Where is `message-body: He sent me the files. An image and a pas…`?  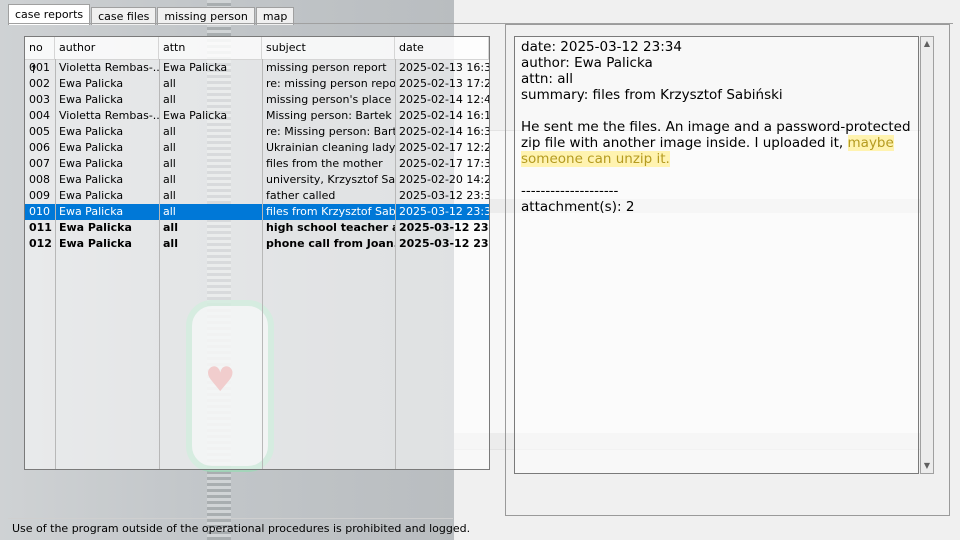
message-body: He sent me the files. An image and a pas… is located at coordinates (716, 143).